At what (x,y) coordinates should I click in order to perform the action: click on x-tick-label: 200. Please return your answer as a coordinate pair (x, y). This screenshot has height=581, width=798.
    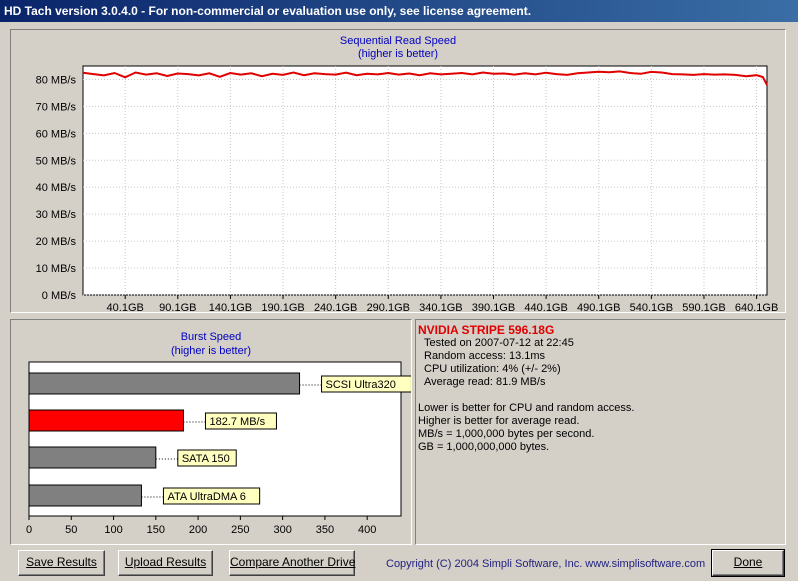
    Looking at the image, I should click on (198, 530).